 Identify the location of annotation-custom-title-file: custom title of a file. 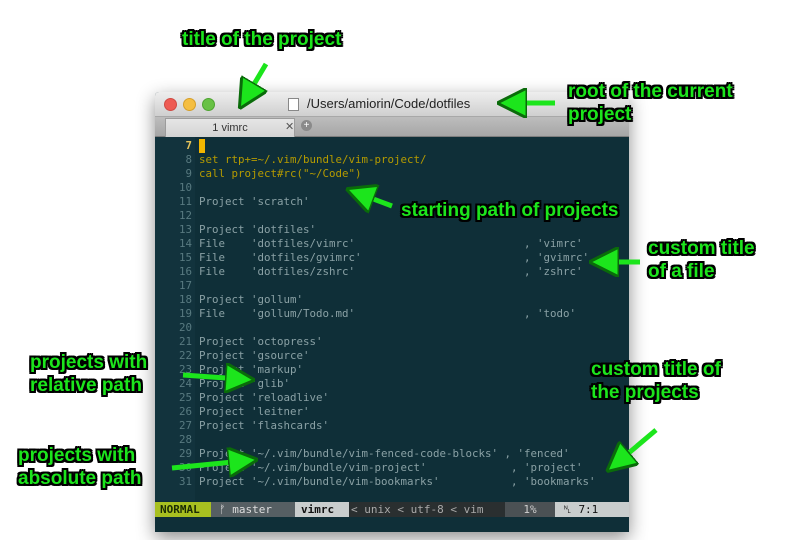
(701, 260).